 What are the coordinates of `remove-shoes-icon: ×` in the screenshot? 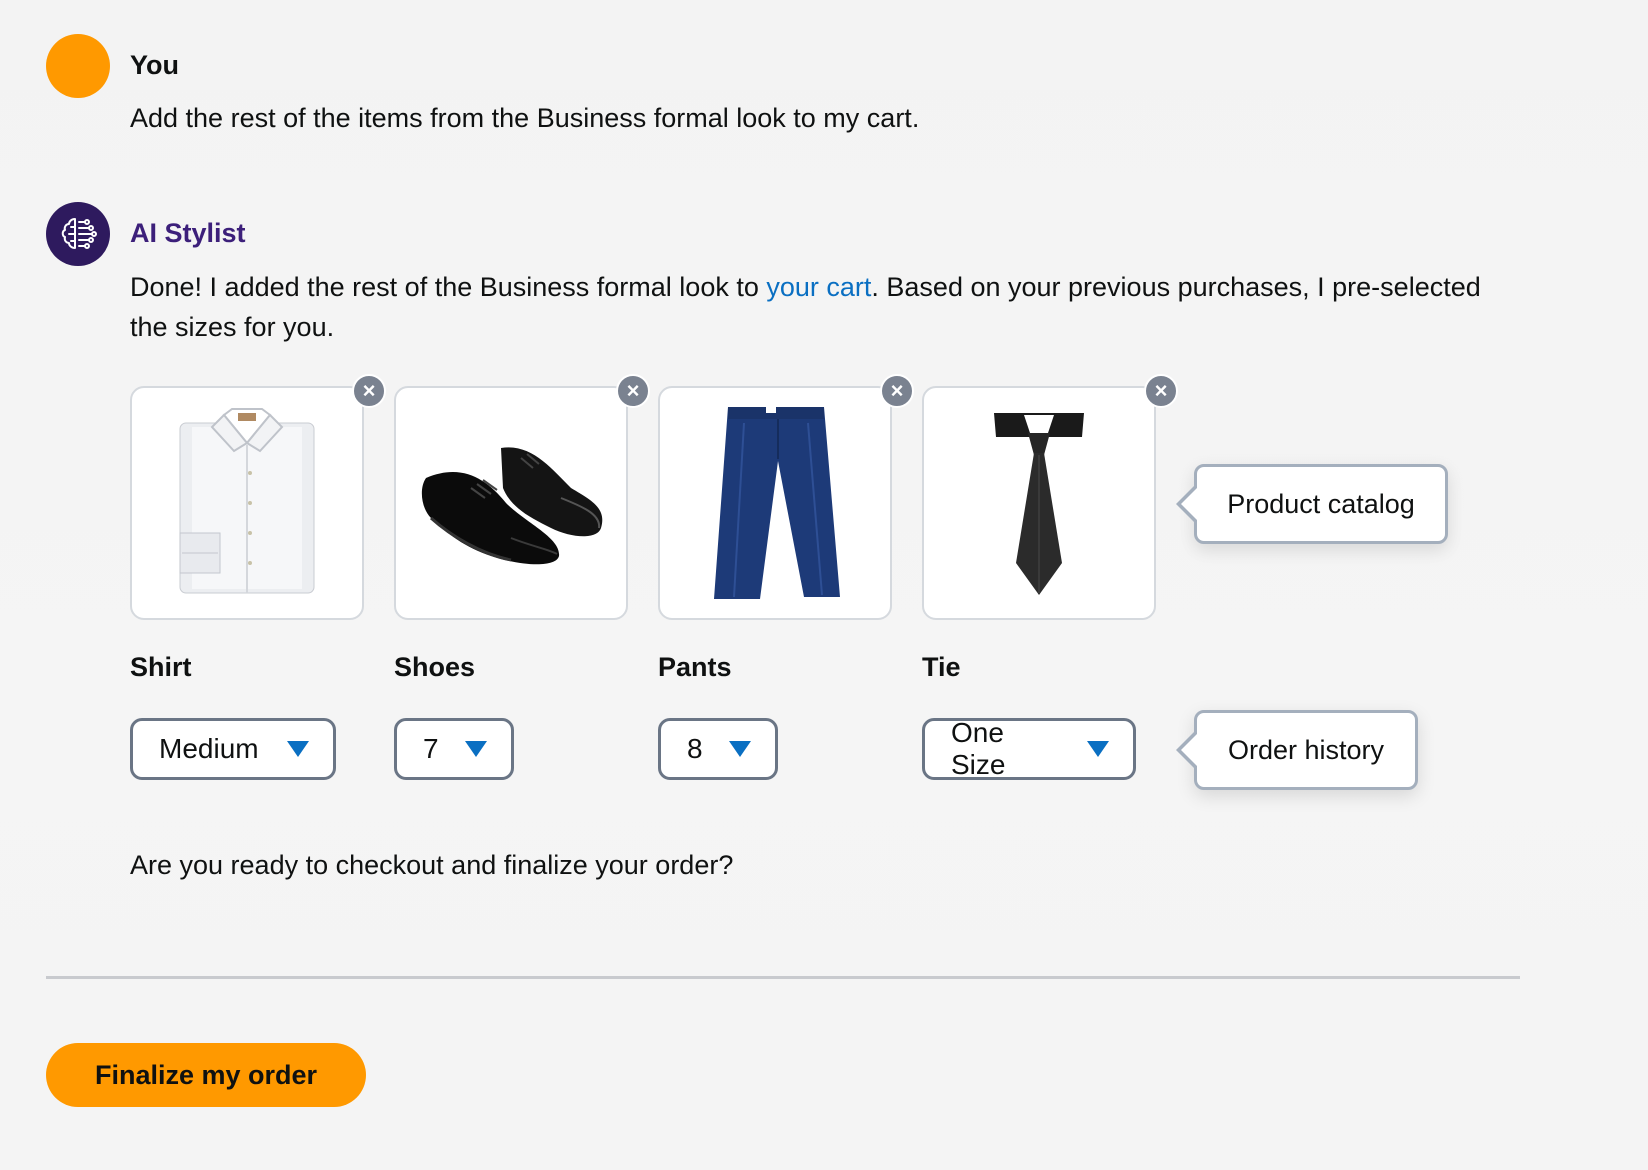 It's located at (633, 391).